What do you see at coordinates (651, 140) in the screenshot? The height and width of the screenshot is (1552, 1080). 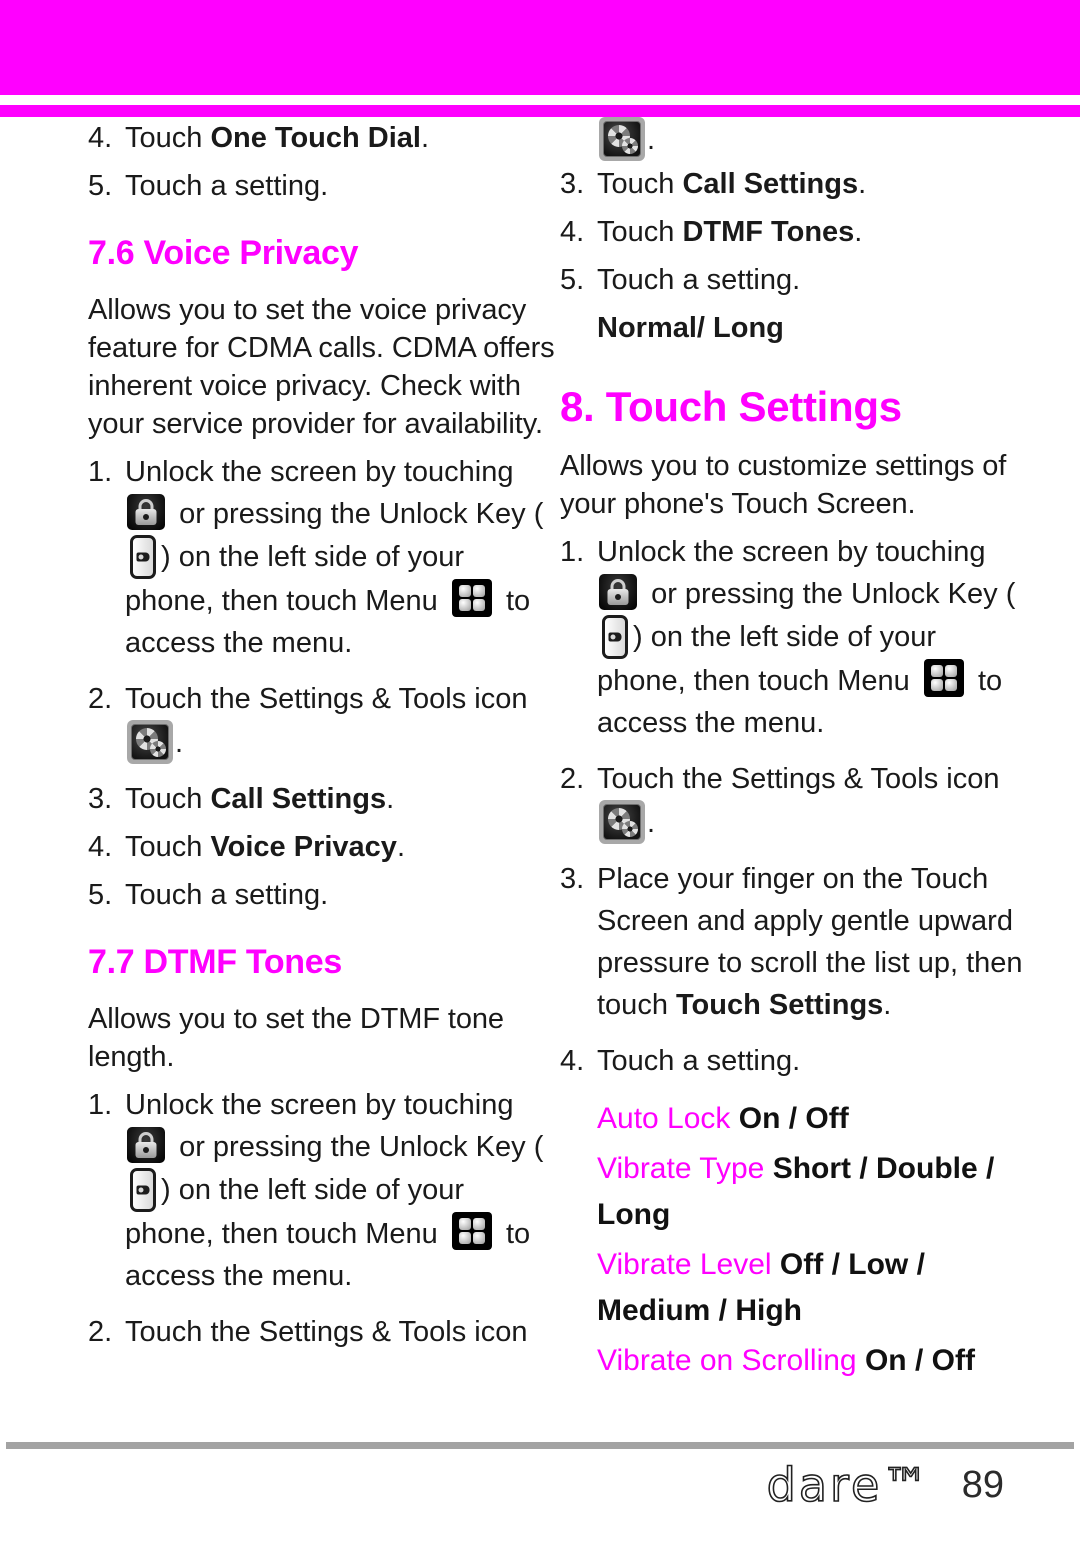 I see `icon-period: .` at bounding box center [651, 140].